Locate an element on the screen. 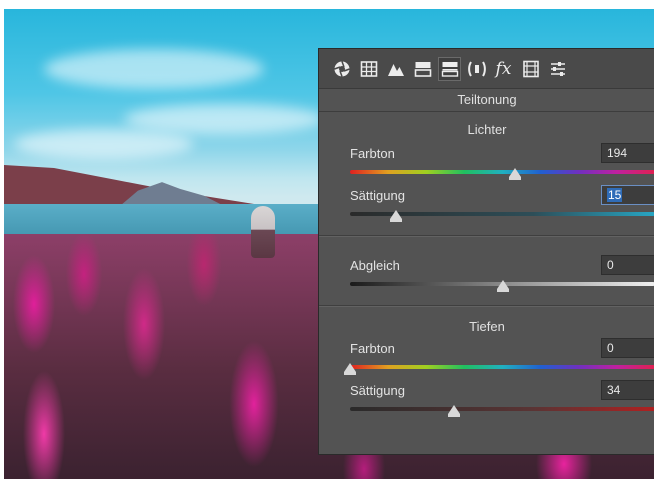  levels-icon is located at coordinates (422, 69).